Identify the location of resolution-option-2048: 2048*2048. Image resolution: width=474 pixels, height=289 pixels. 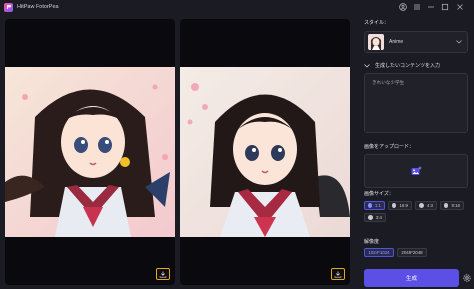
(412, 252).